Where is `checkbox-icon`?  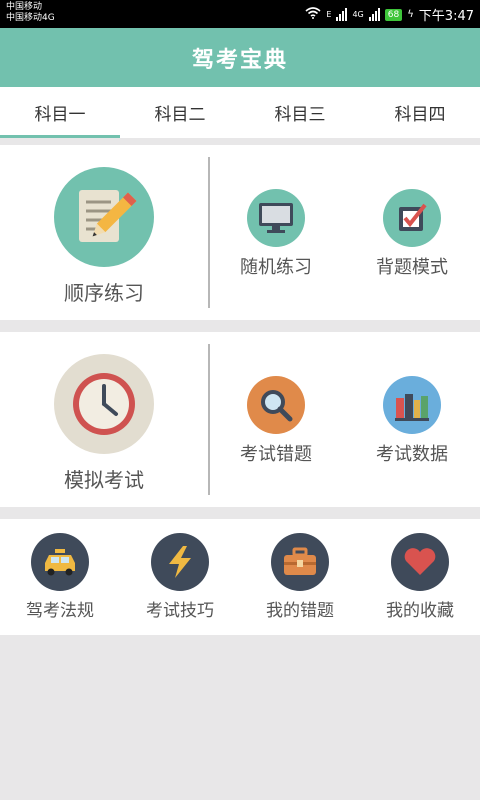
checkbox-icon is located at coordinates (412, 218).